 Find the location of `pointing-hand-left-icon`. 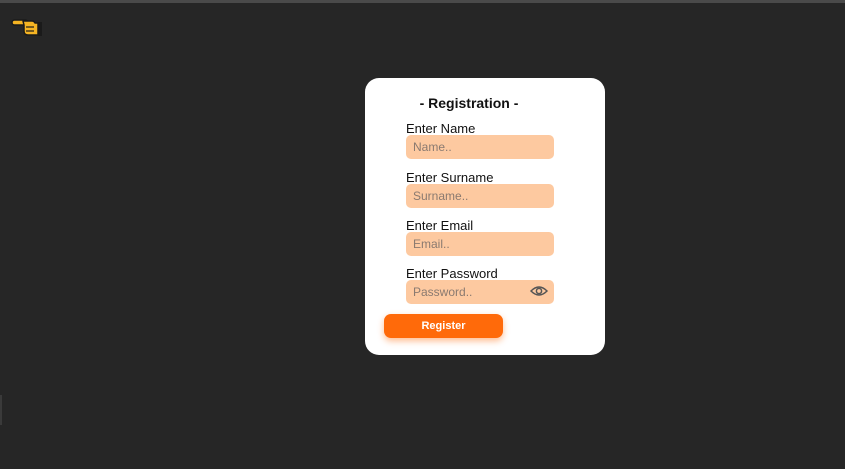

pointing-hand-left-icon is located at coordinates (26, 27).